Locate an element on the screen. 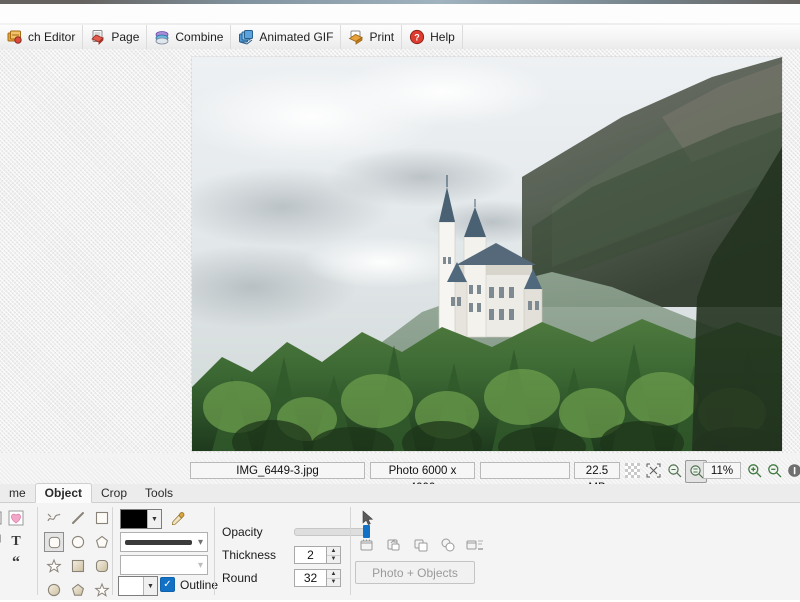 The width and height of the screenshot is (800, 602). status-filesize: 22.5 MB is located at coordinates (597, 478).